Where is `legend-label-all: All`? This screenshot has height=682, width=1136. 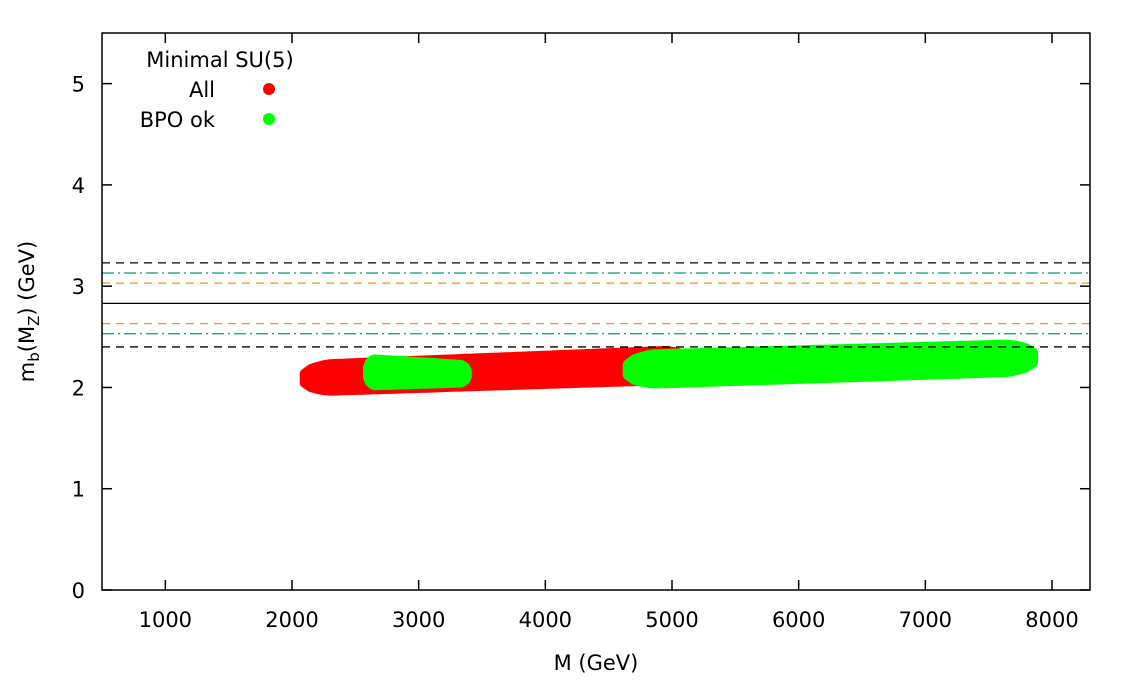 legend-label-all: All is located at coordinates (202, 90).